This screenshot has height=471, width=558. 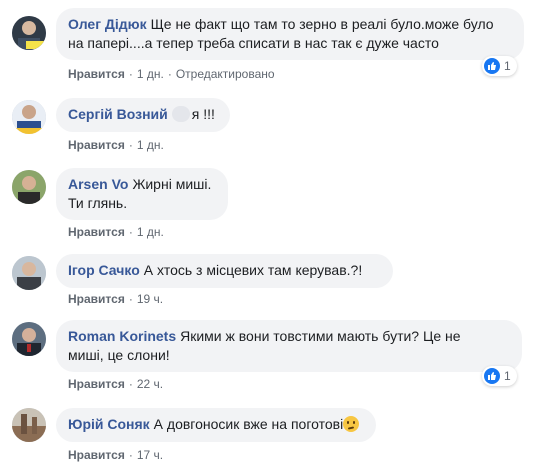 What do you see at coordinates (180, 114) in the screenshot?
I see `obscured-emoji-icon` at bounding box center [180, 114].